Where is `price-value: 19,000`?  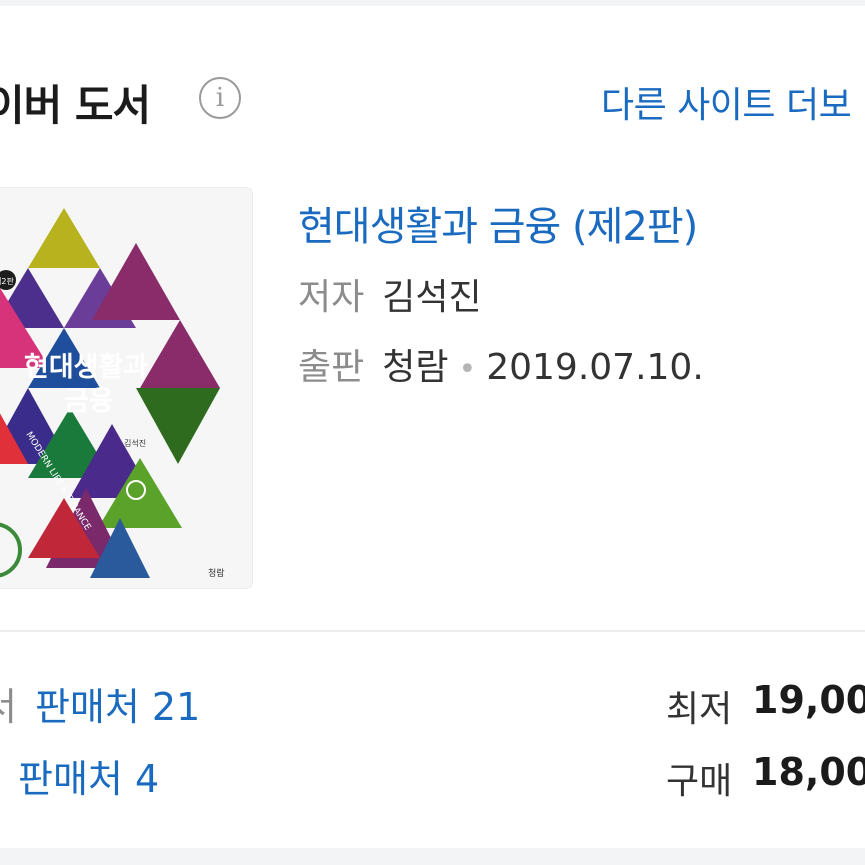
price-value: 19,000 is located at coordinates (808, 700).